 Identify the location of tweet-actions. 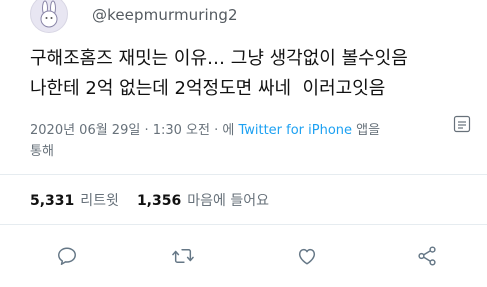
(243, 258).